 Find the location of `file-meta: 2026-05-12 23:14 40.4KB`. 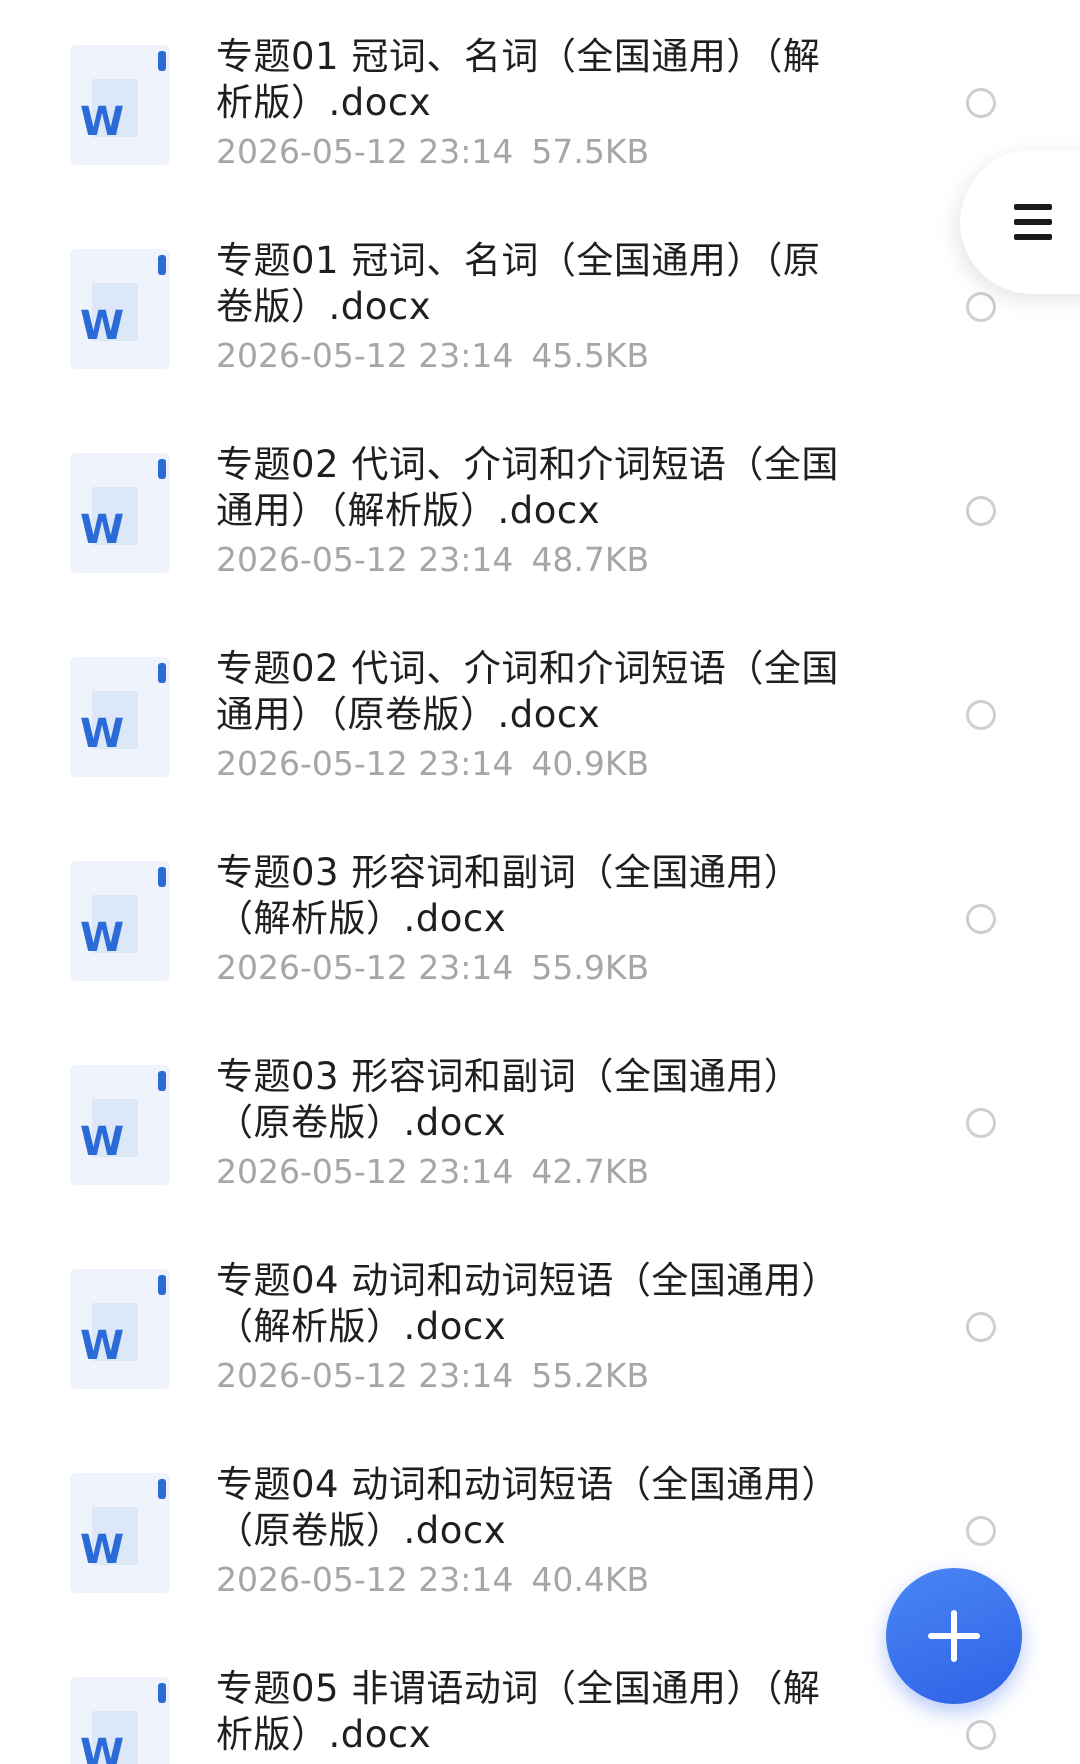

file-meta: 2026-05-12 23:14 40.4KB is located at coordinates (432, 1580).